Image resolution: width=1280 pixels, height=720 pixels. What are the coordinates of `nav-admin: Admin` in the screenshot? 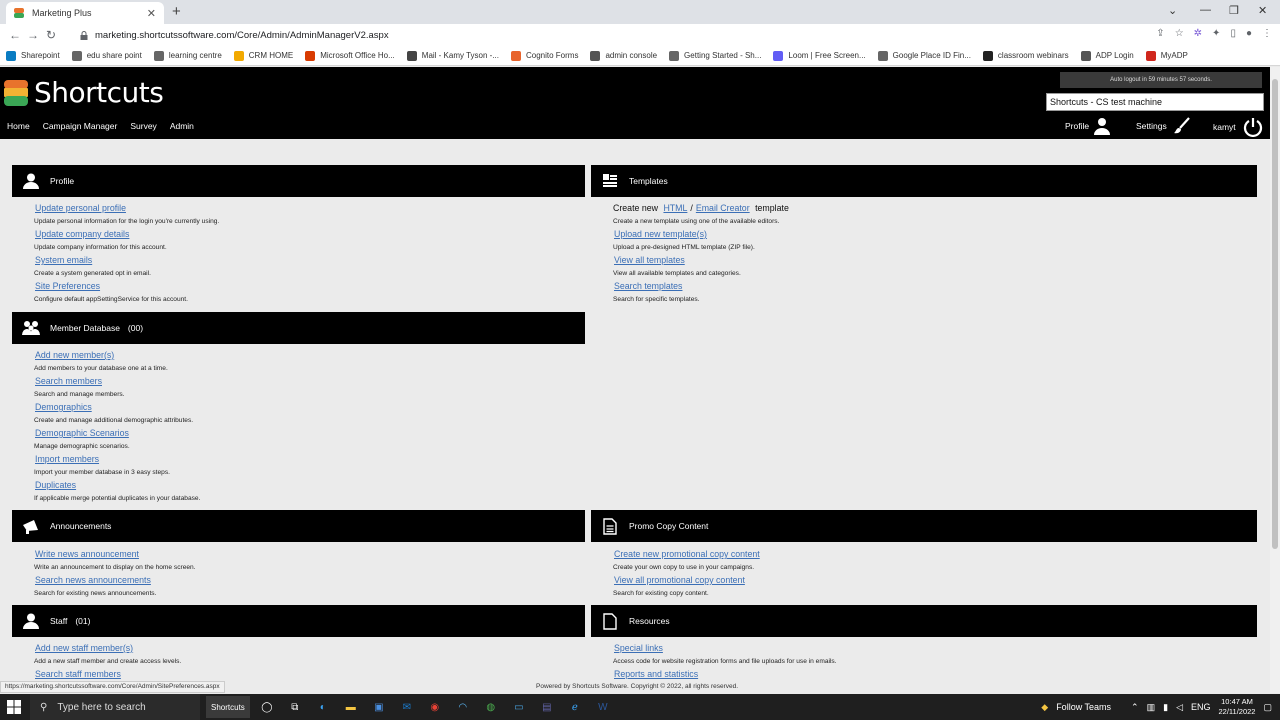 It's located at (182, 126).